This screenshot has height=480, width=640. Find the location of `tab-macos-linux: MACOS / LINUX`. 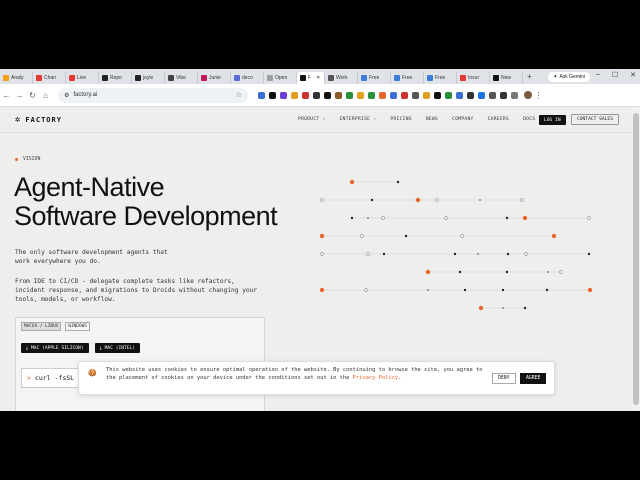

tab-macos-linux: MACOS / LINUX is located at coordinates (41, 326).